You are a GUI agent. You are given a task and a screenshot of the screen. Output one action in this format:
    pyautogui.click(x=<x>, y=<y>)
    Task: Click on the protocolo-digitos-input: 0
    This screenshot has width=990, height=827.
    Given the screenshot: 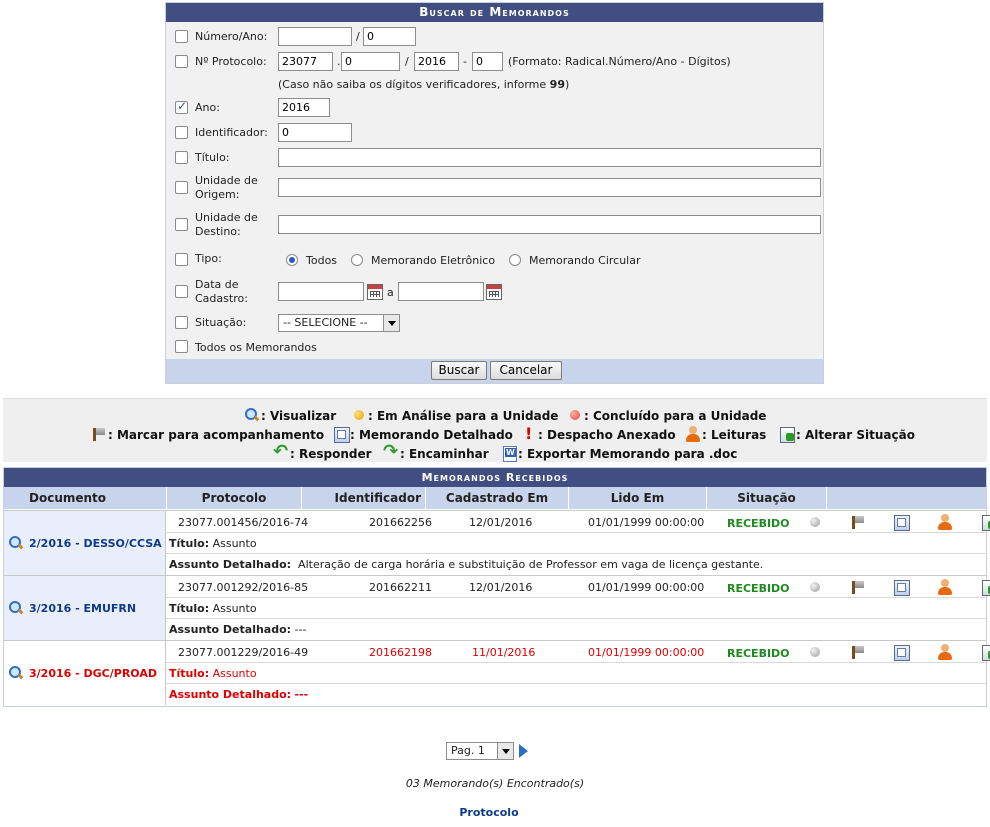 What is the action you would take?
    pyautogui.click(x=487, y=61)
    